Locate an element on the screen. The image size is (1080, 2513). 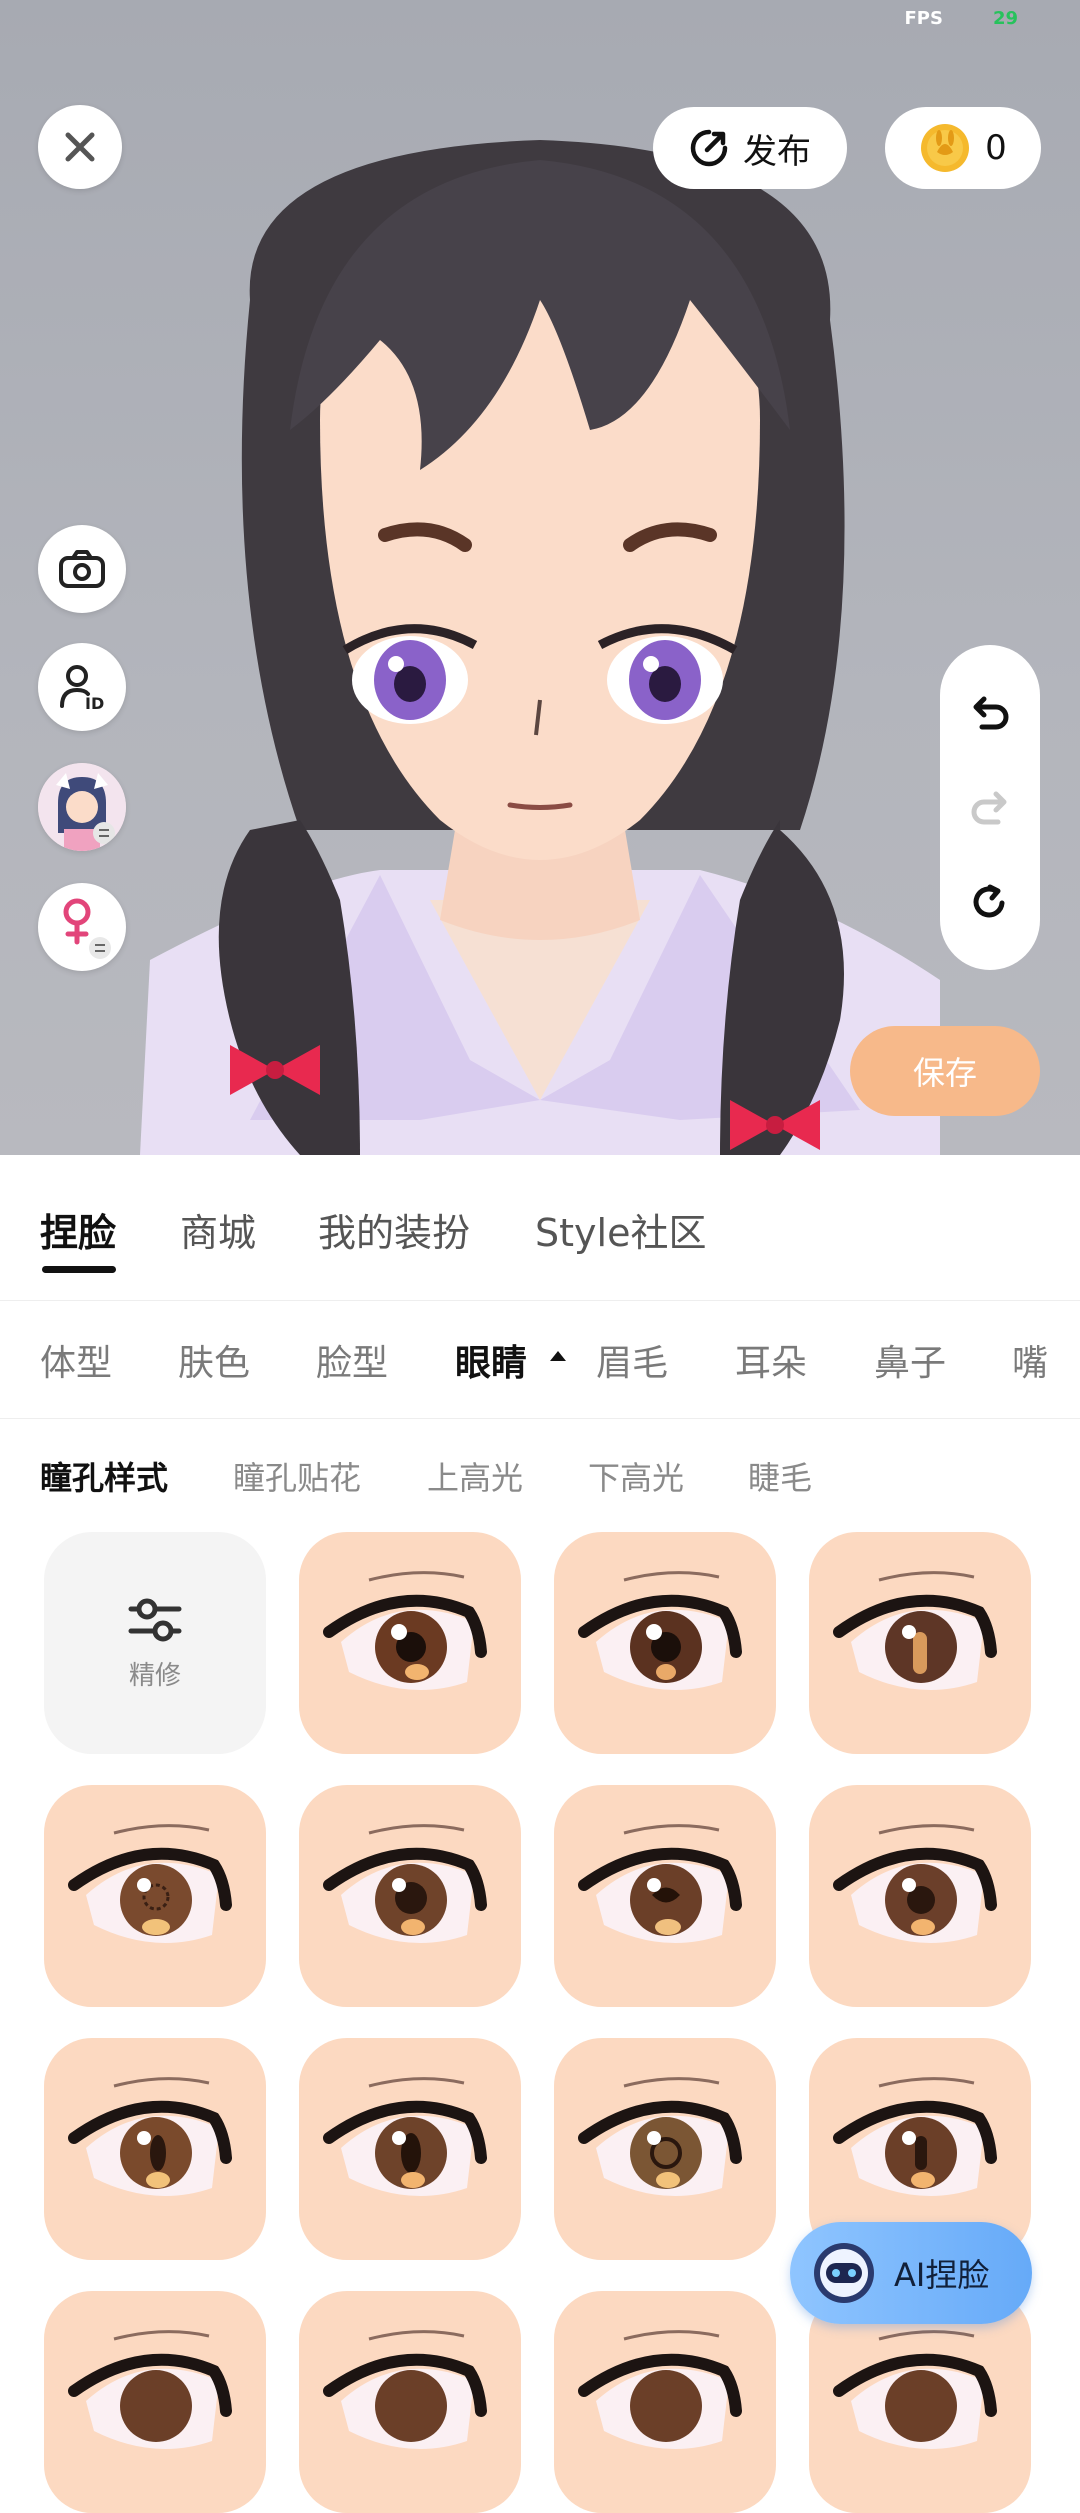
category-nose: 鼻子 is located at coordinates (910, 1360).